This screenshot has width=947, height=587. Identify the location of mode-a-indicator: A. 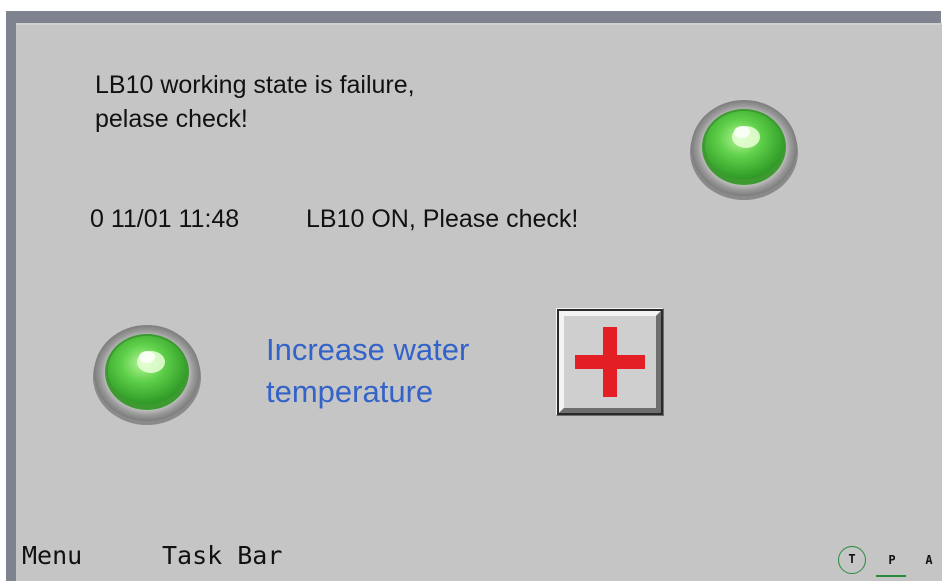
(929, 560).